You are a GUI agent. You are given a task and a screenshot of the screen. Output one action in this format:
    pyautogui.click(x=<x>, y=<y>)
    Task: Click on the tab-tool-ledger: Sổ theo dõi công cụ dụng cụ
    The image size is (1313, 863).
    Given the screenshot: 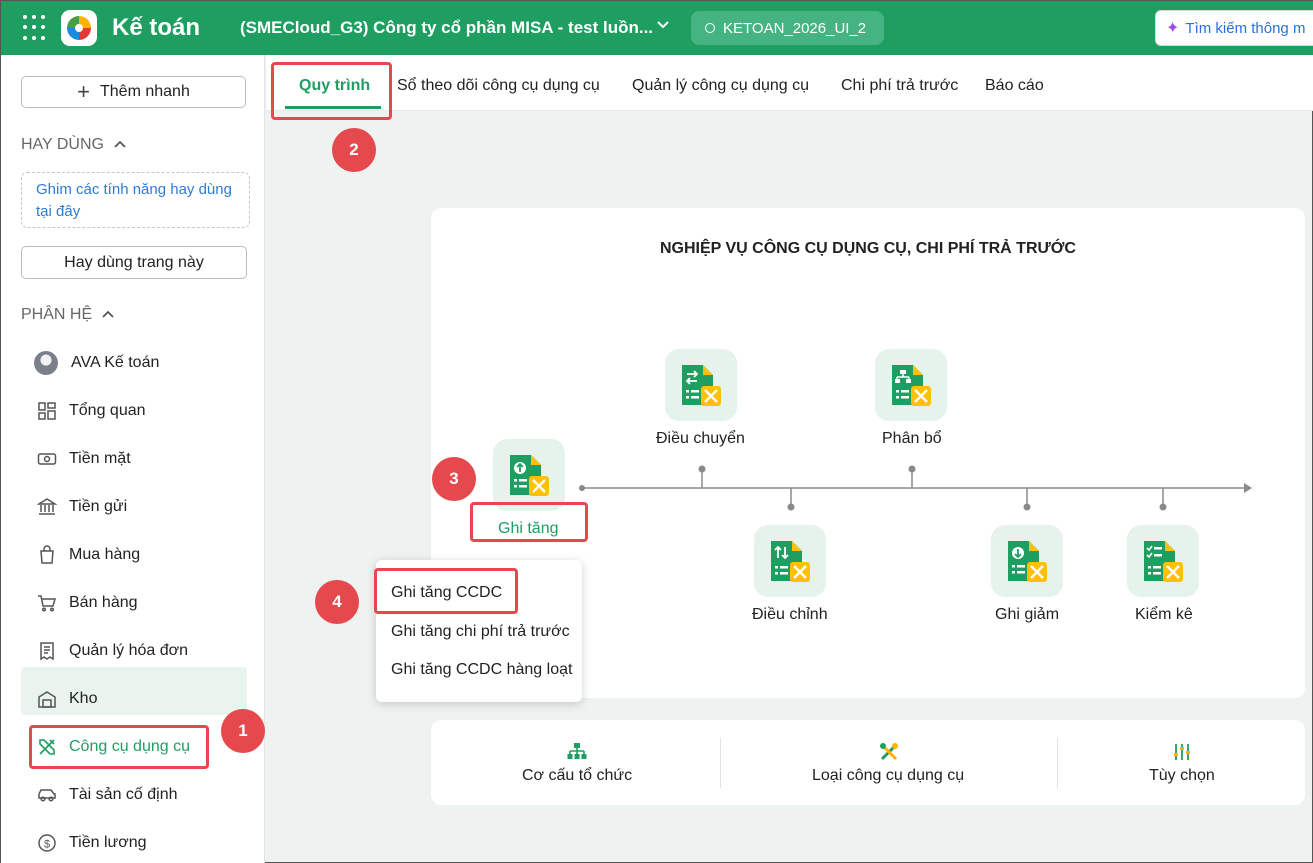 What is the action you would take?
    pyautogui.click(x=498, y=86)
    